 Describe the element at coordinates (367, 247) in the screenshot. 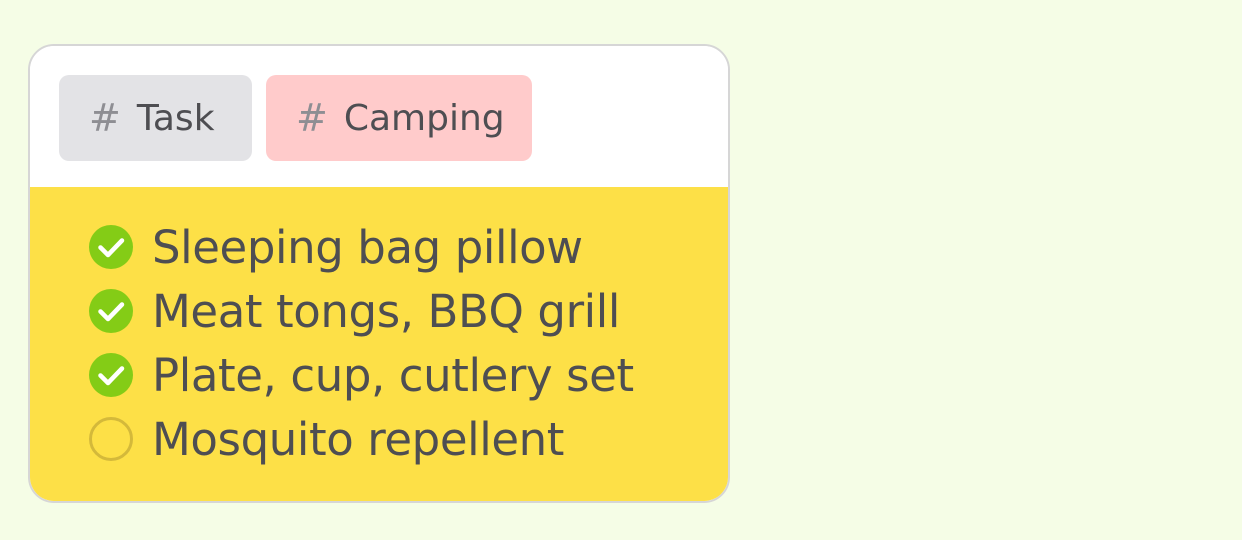

I see `checklist-item-text: Sleeping bag pillow` at that location.